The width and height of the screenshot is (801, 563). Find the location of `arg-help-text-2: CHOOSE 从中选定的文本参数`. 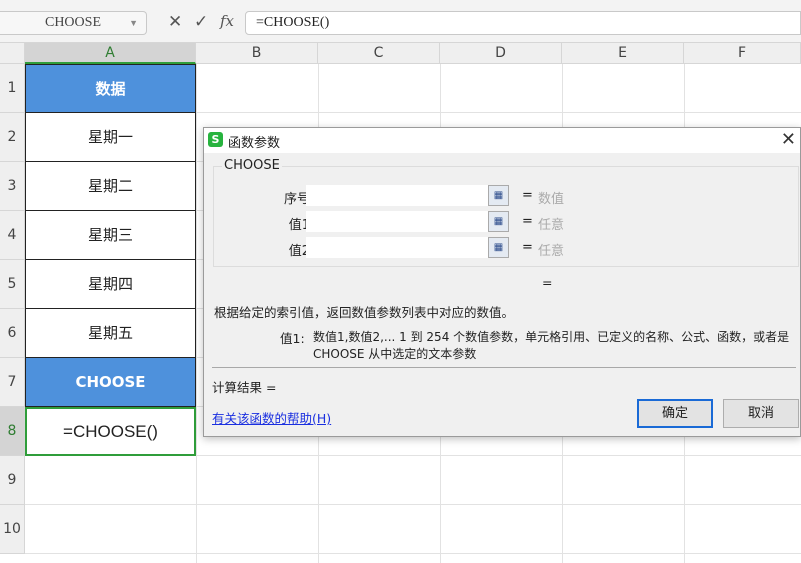

arg-help-text-2: CHOOSE 从中选定的文本参数 is located at coordinates (395, 354).